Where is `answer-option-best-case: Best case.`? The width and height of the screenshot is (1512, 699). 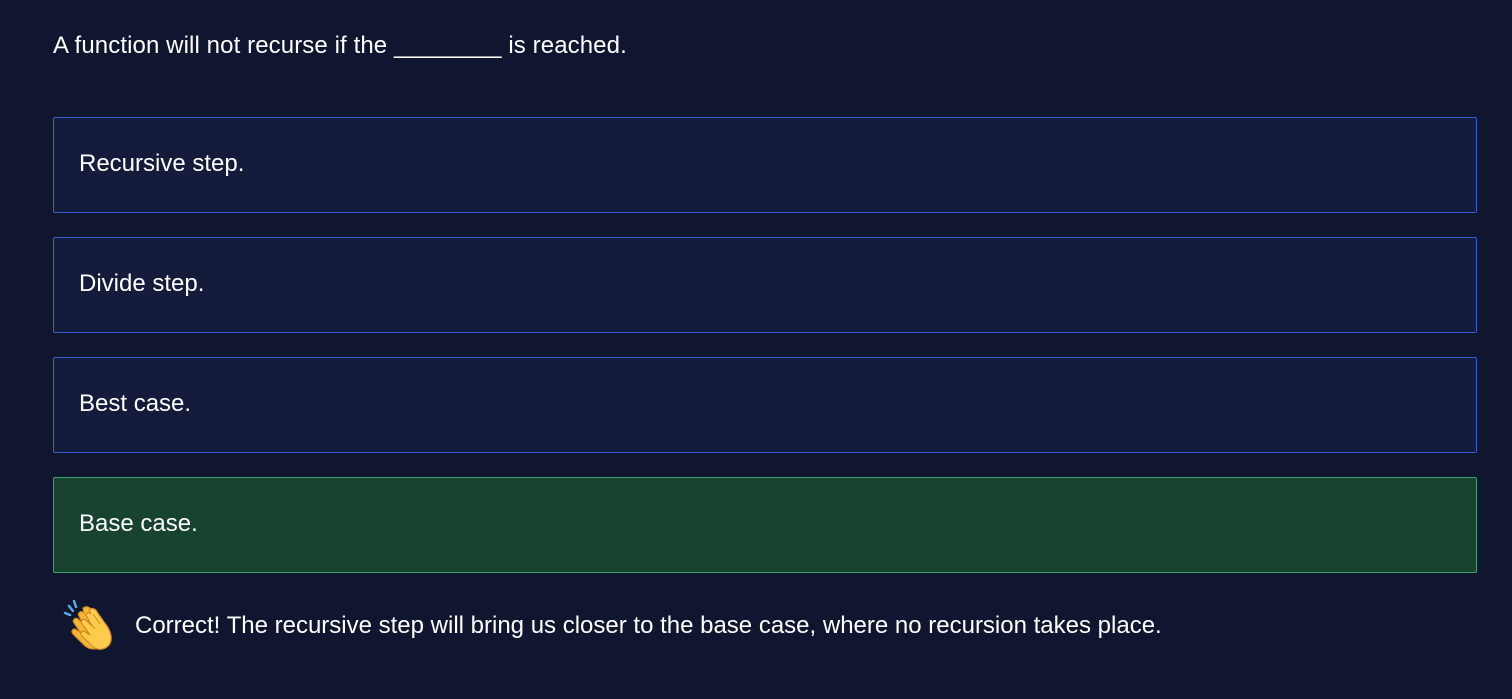
answer-option-best-case: Best case. is located at coordinates (765, 405).